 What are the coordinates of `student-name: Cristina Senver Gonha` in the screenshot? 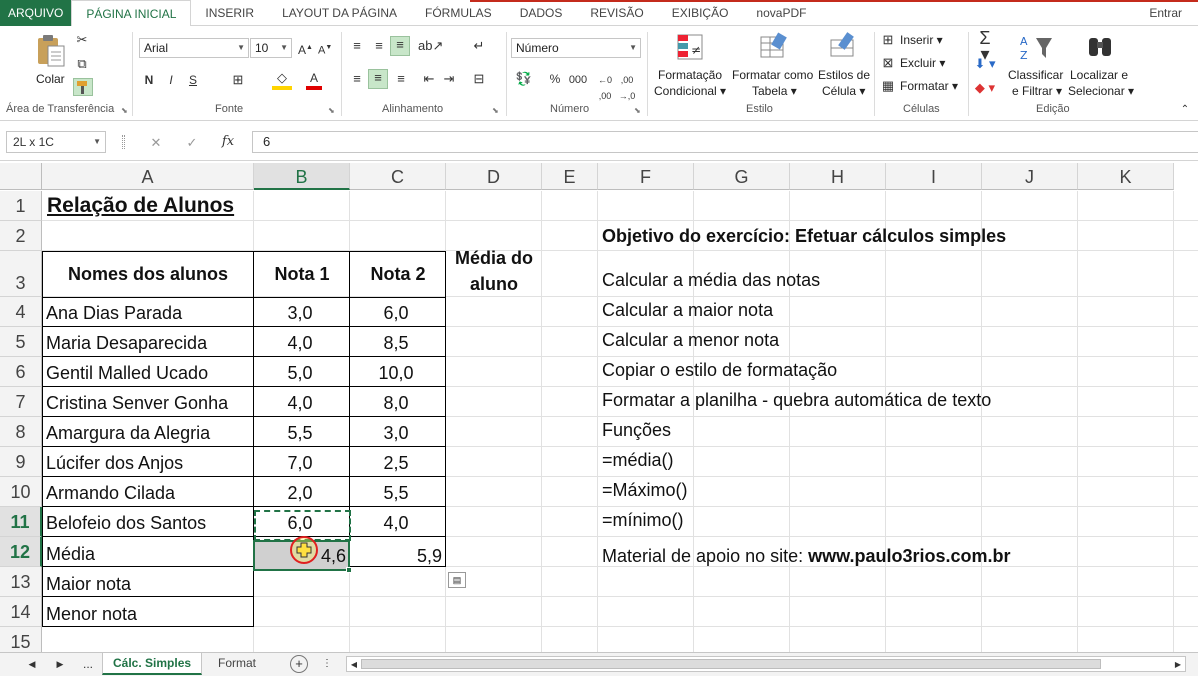 It's located at (137, 403).